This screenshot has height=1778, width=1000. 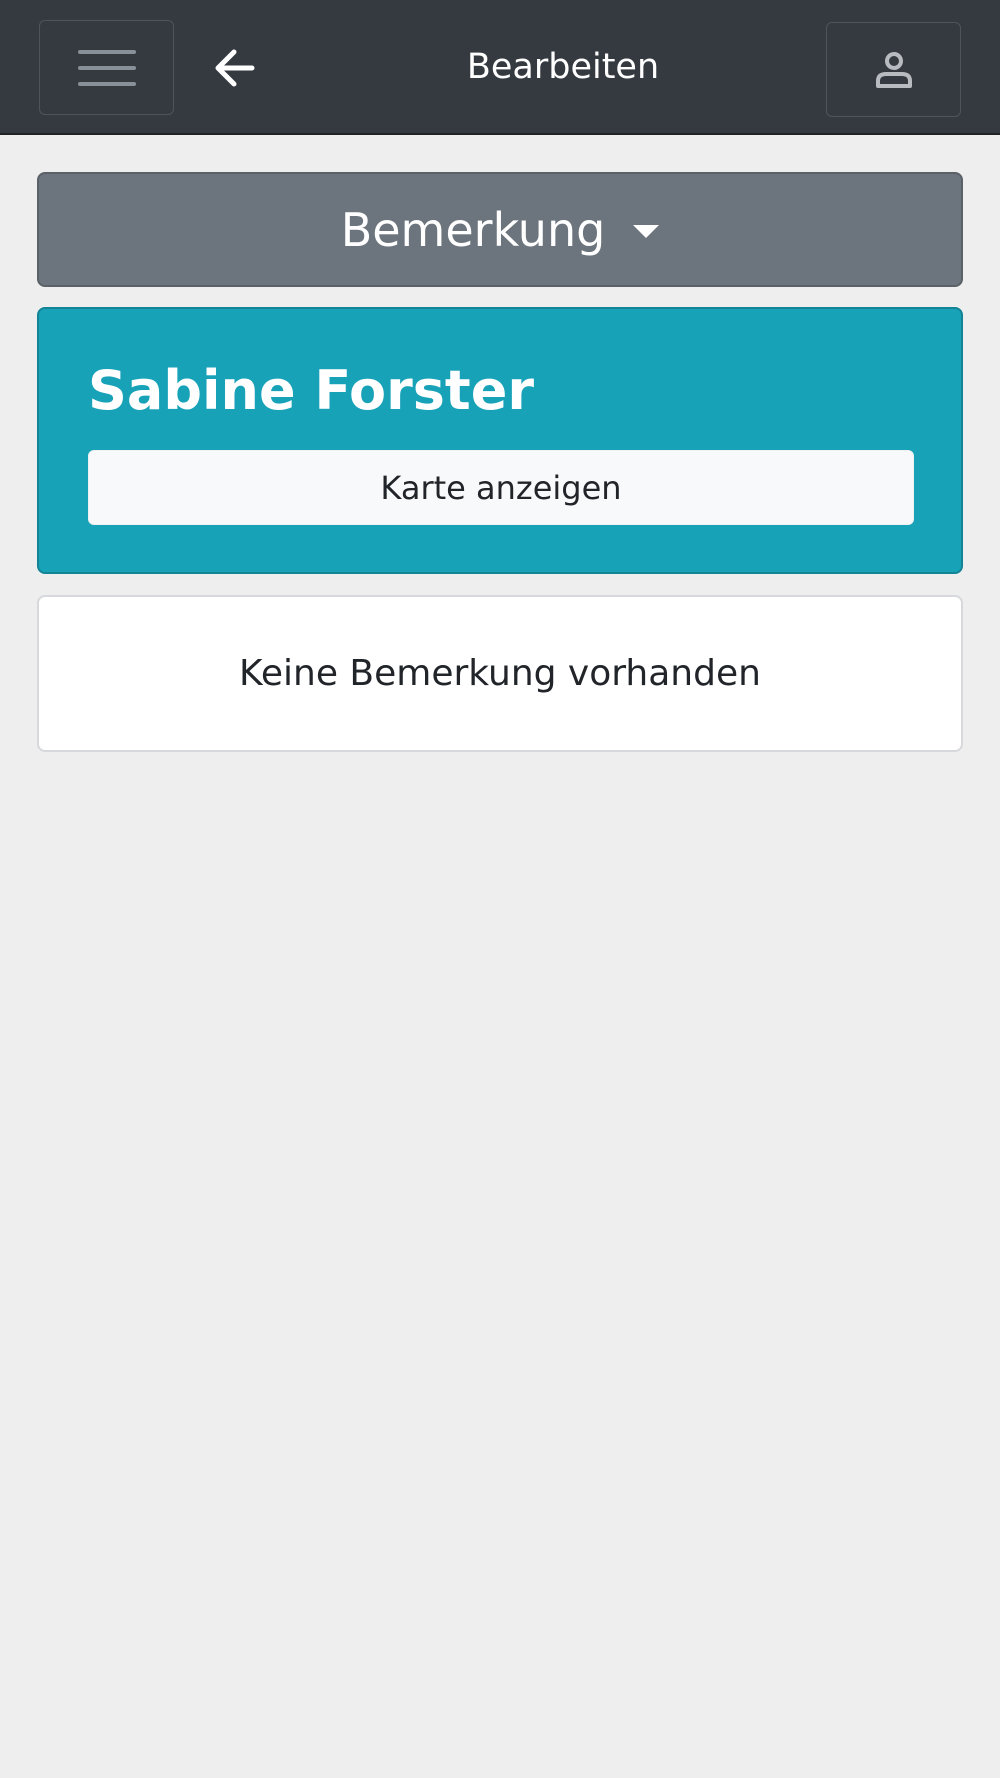 I want to click on page-title: Bearbeiten, so click(x=563, y=67).